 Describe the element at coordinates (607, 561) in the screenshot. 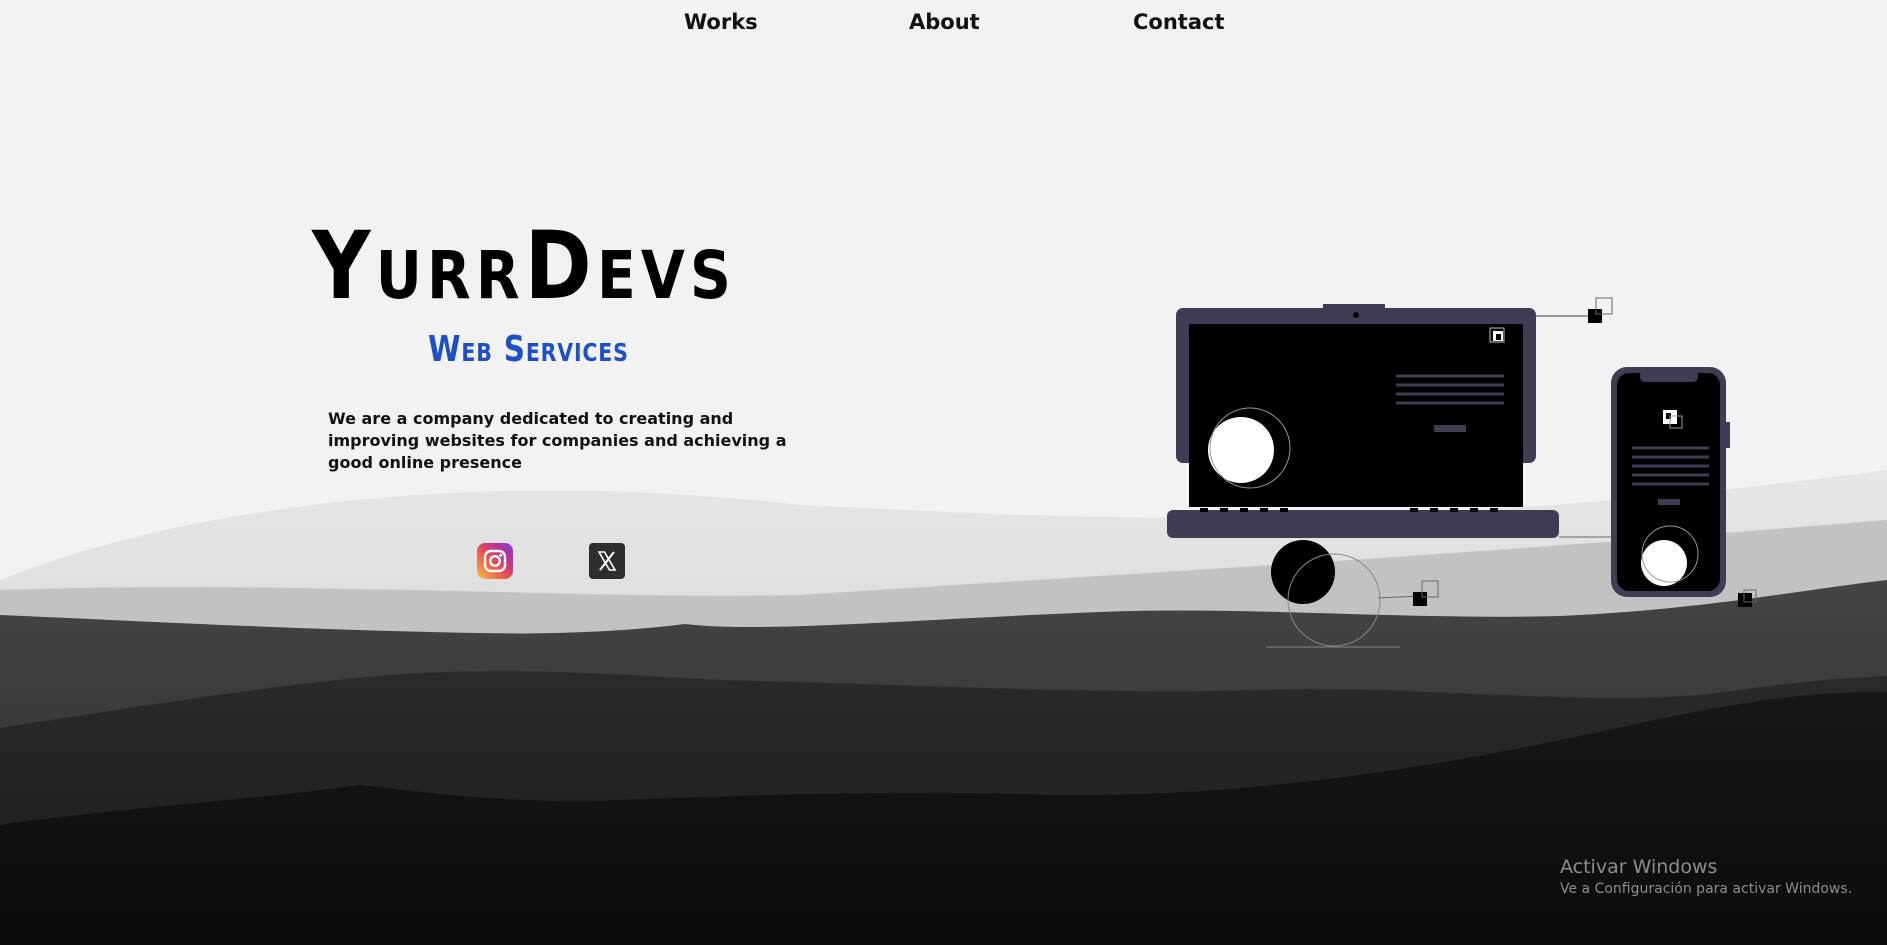

I see `x-twitter-icon` at that location.